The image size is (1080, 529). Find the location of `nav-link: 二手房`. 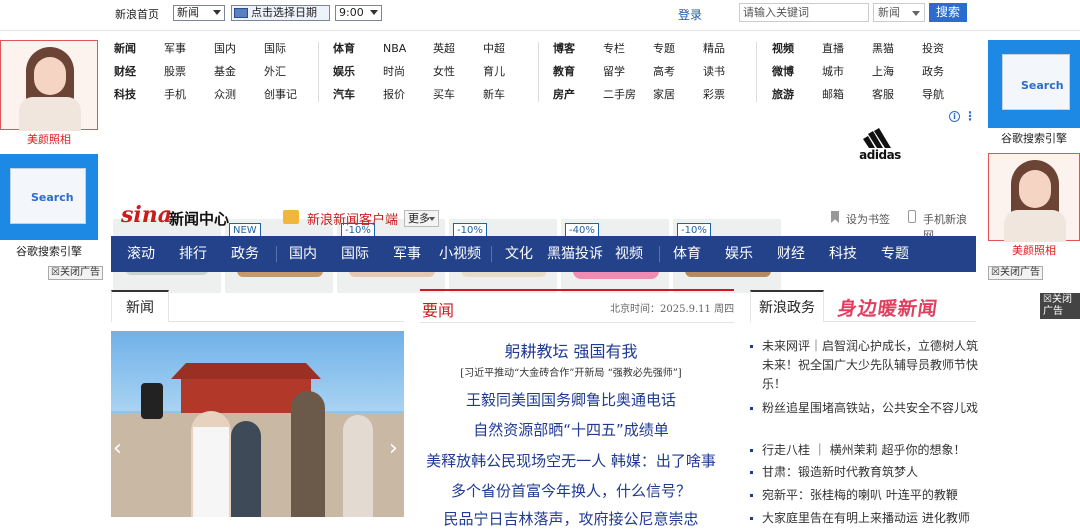

nav-link: 二手房 is located at coordinates (628, 94).